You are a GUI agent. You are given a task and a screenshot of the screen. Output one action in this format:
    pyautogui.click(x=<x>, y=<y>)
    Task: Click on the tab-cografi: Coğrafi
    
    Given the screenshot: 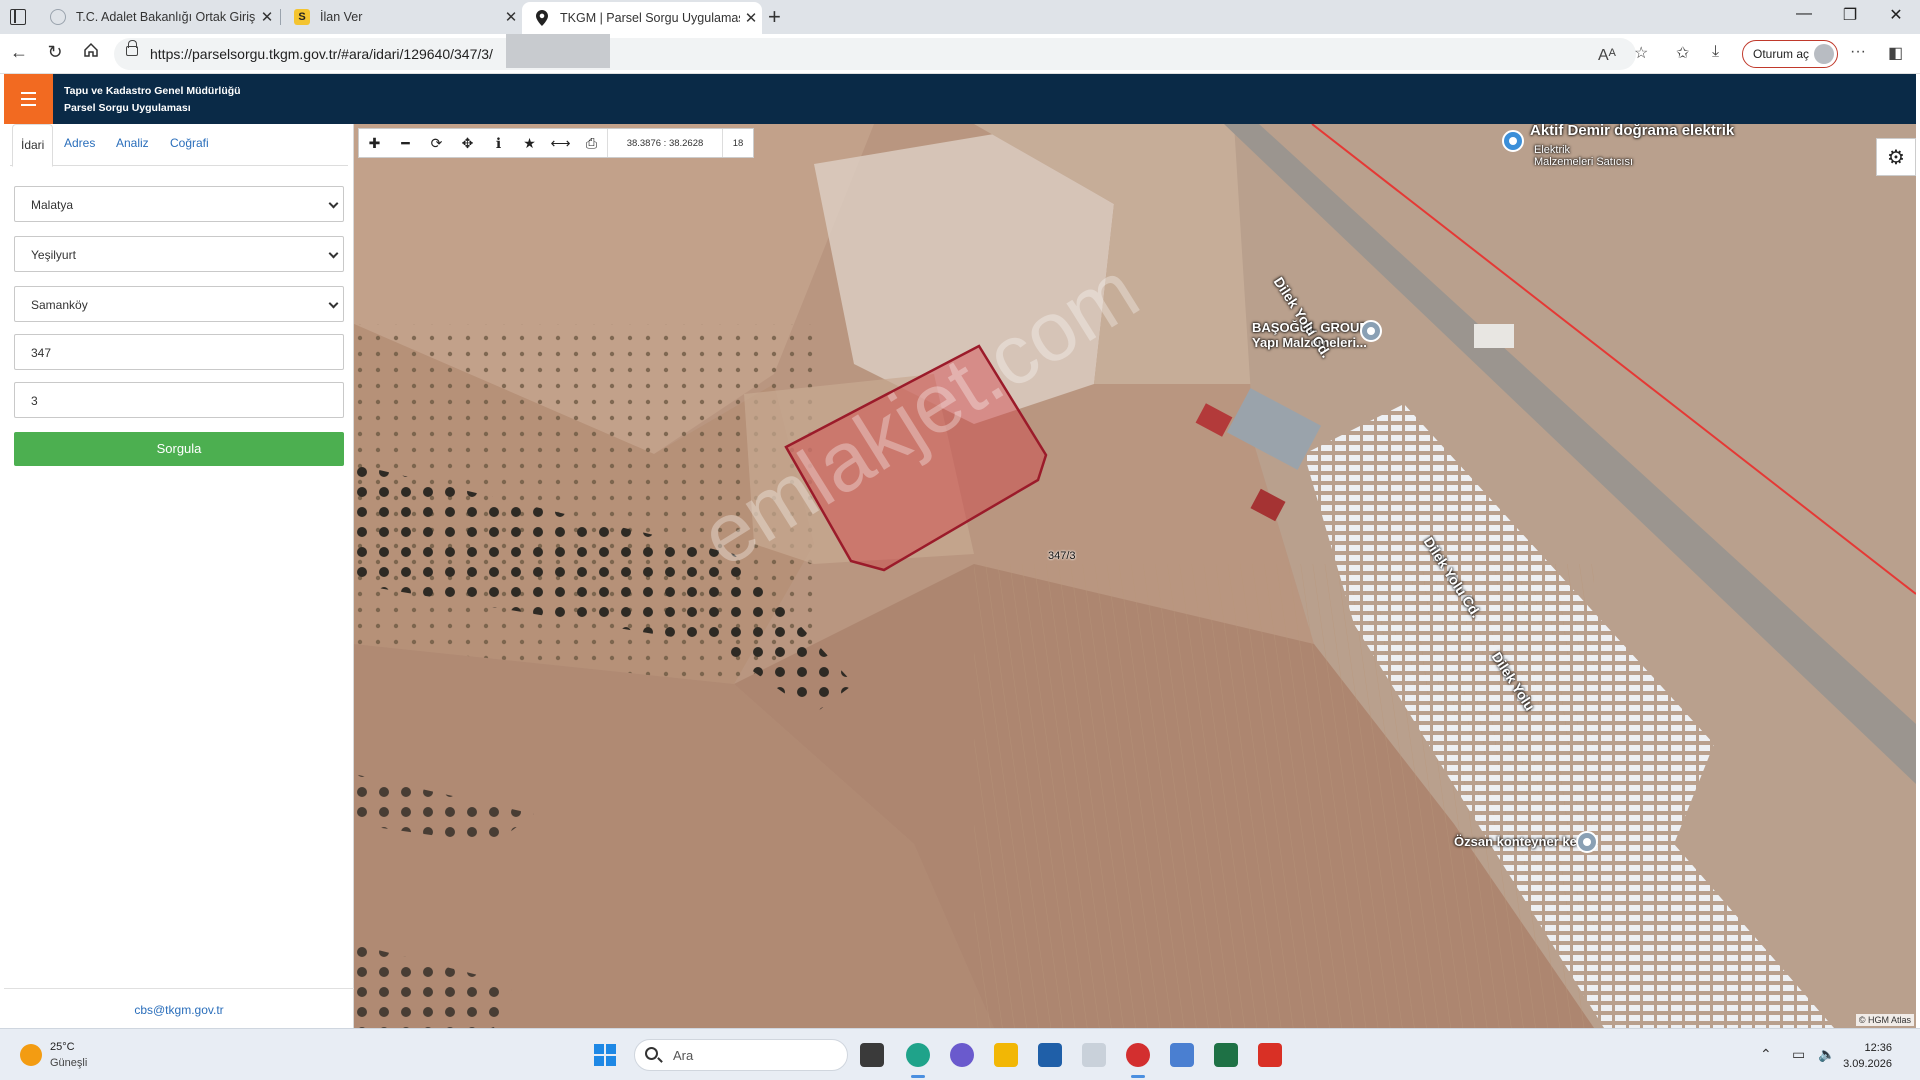 What is the action you would take?
    pyautogui.click(x=189, y=143)
    